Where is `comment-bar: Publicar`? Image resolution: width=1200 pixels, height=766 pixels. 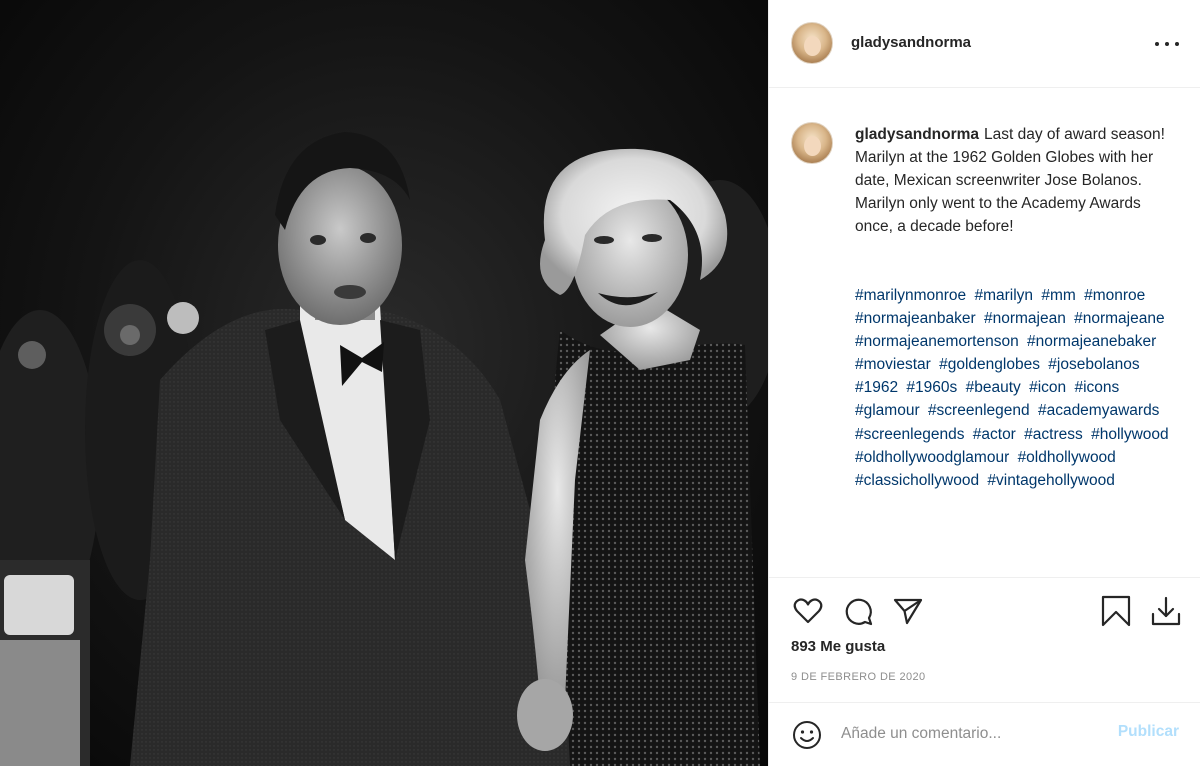
comment-bar: Publicar is located at coordinates (984, 734).